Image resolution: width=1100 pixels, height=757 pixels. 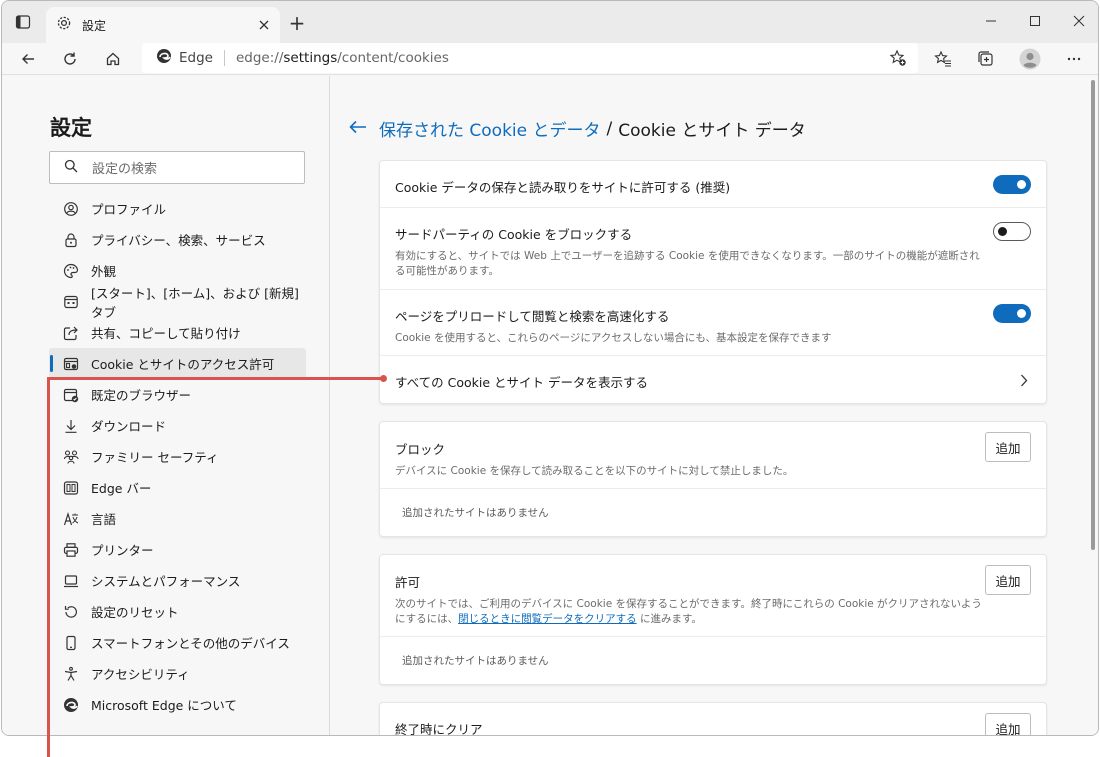 What do you see at coordinates (195, 302) in the screenshot?
I see `sidebar-item-label: [スタート]、[ホーム]、および [新規] タブ` at bounding box center [195, 302].